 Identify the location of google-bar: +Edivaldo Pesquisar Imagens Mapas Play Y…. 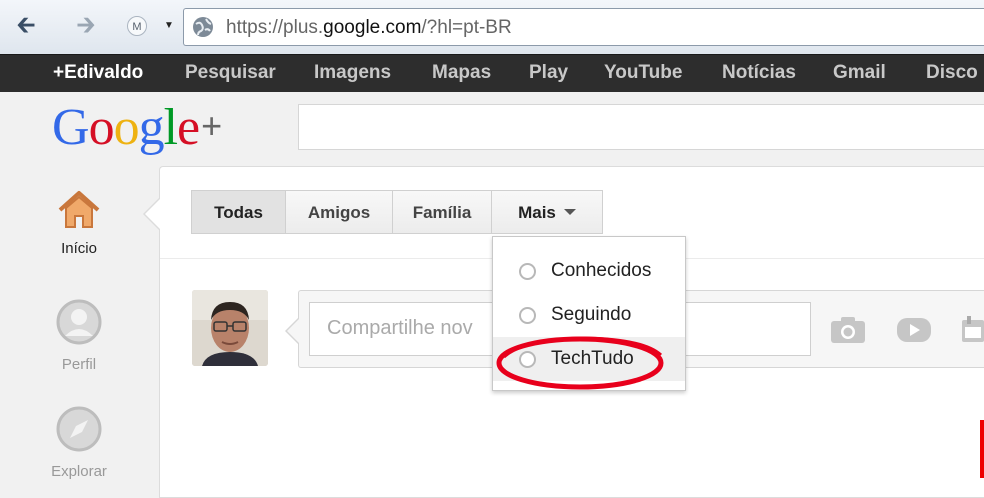
(492, 73).